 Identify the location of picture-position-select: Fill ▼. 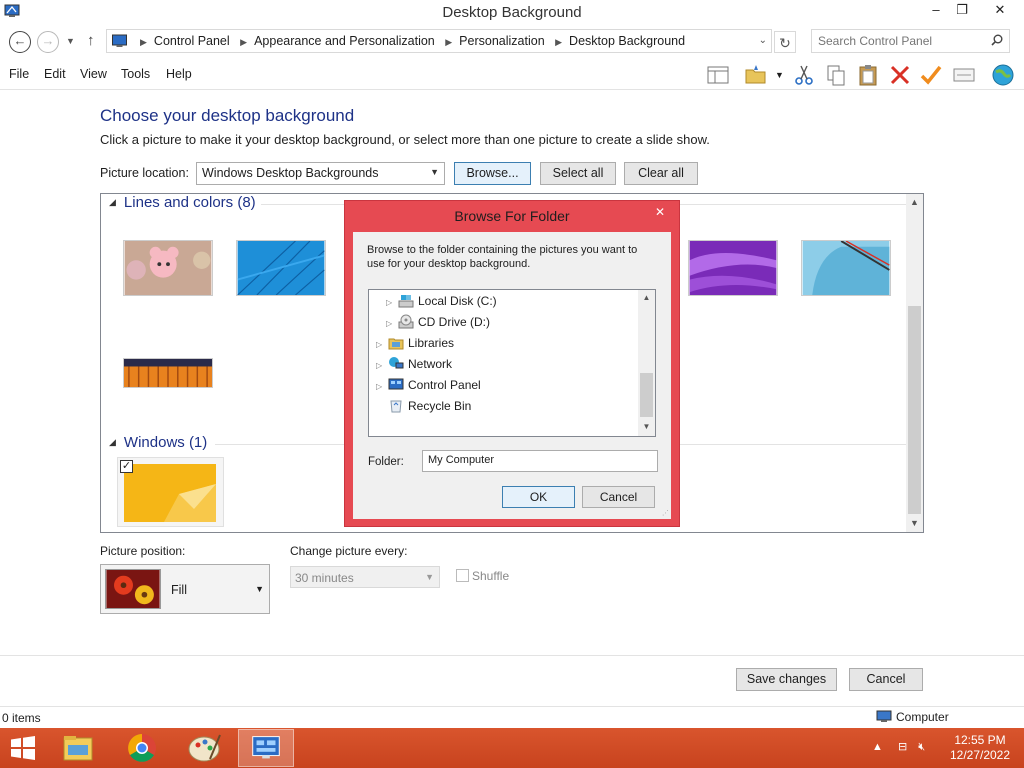
(185, 589).